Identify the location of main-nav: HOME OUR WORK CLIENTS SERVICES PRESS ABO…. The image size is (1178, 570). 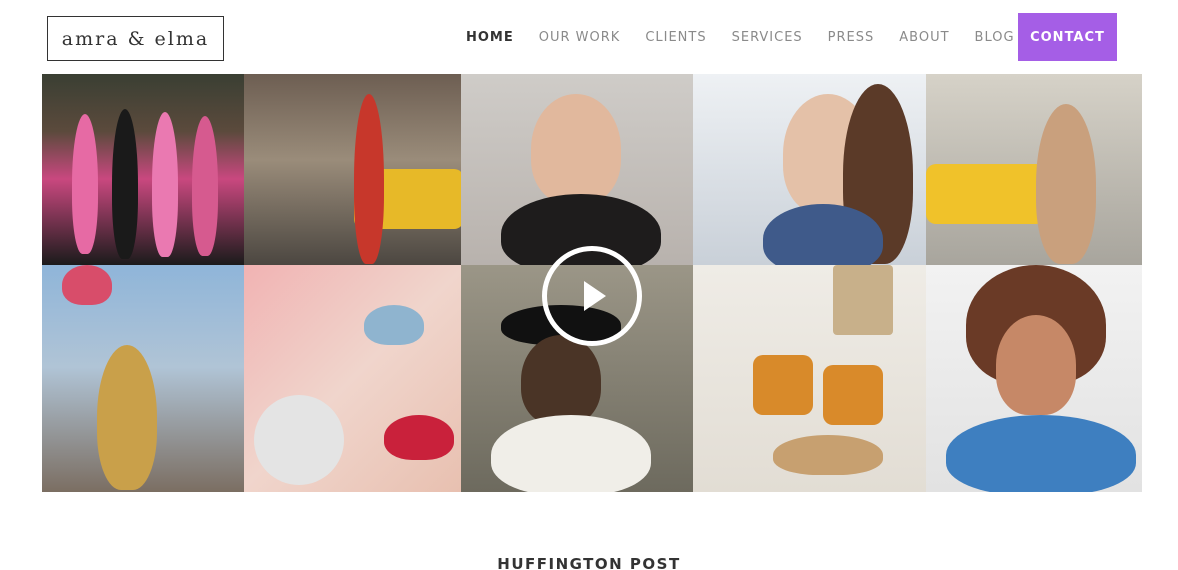
(753, 37).